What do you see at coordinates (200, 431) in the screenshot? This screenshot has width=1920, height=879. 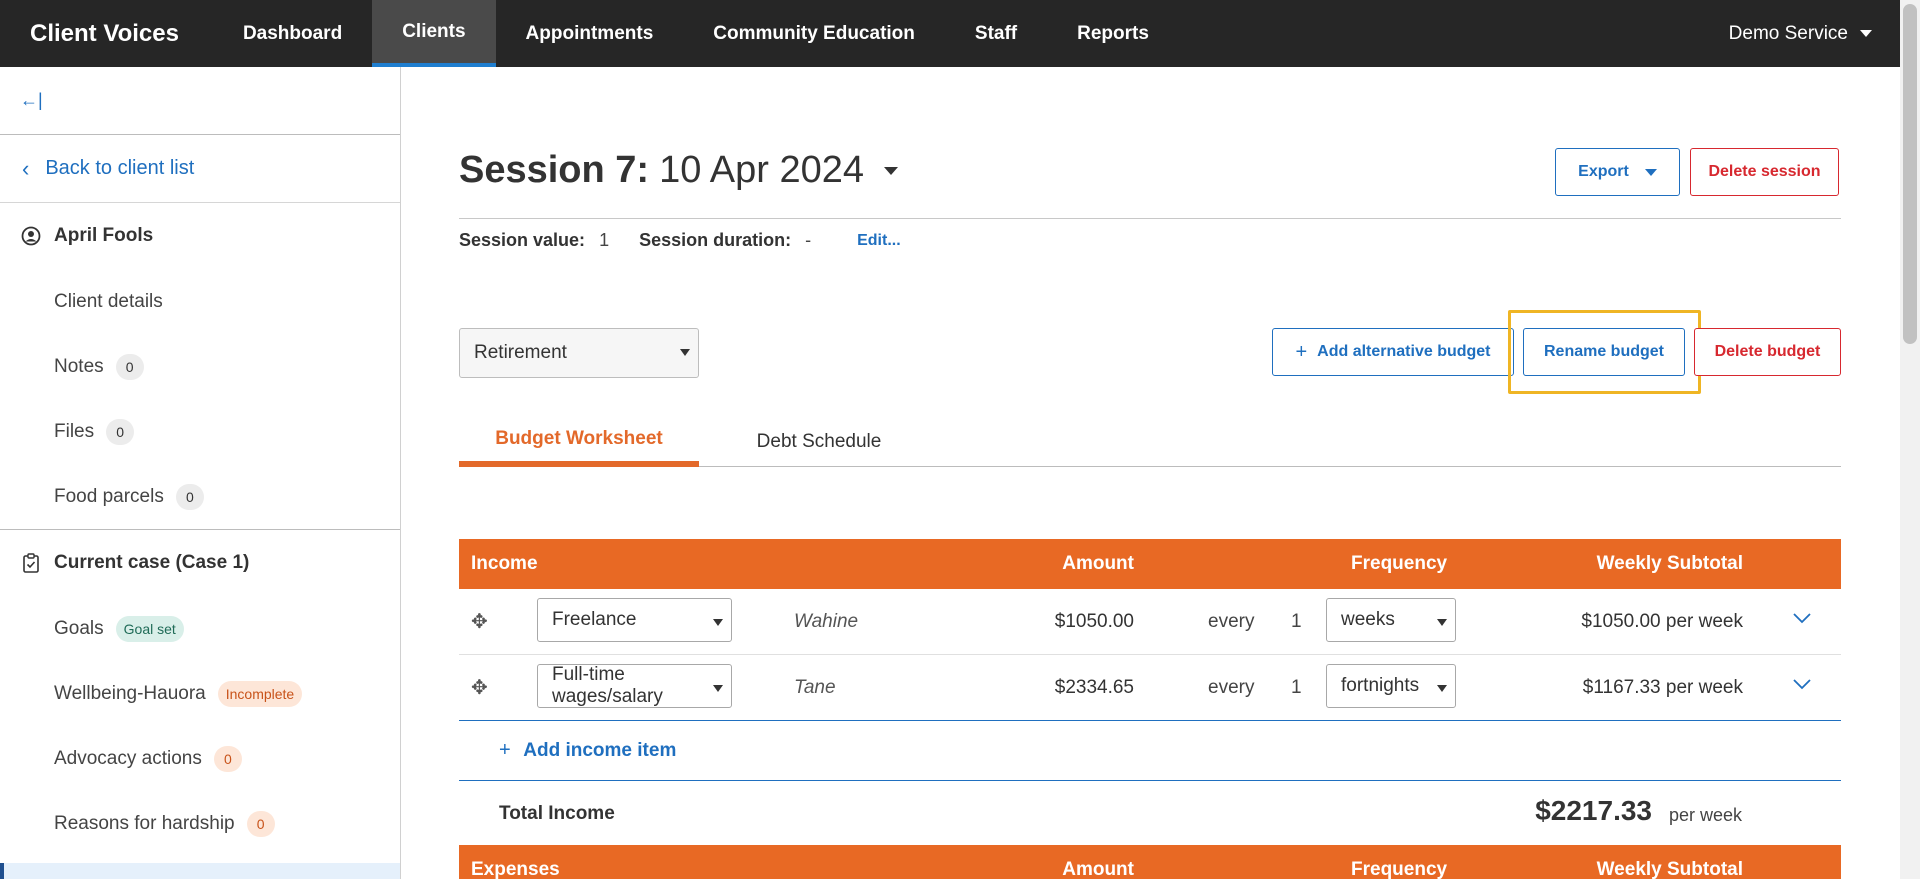 I see `sidebar-item-files: Files 0` at bounding box center [200, 431].